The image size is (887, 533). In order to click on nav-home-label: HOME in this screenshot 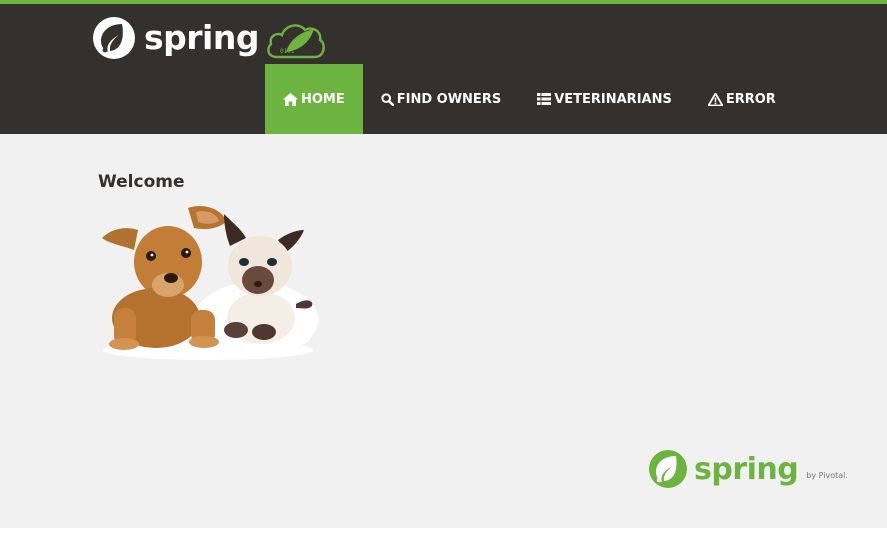, I will do `click(323, 99)`.